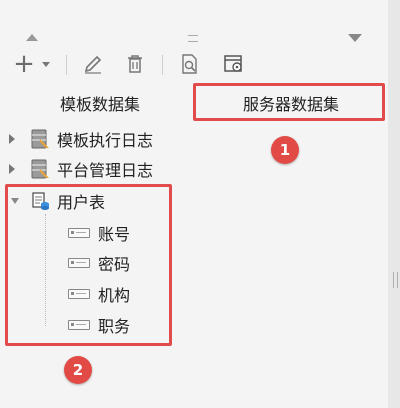  What do you see at coordinates (289, 102) in the screenshot?
I see `highlight-box` at bounding box center [289, 102].